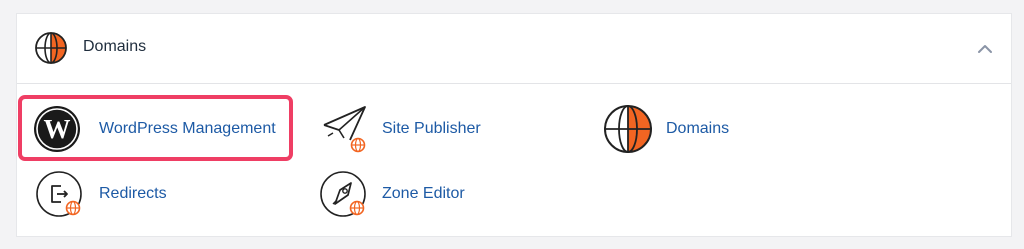 The height and width of the screenshot is (249, 1024). What do you see at coordinates (423, 193) in the screenshot?
I see `tile-label: Zone Editor` at bounding box center [423, 193].